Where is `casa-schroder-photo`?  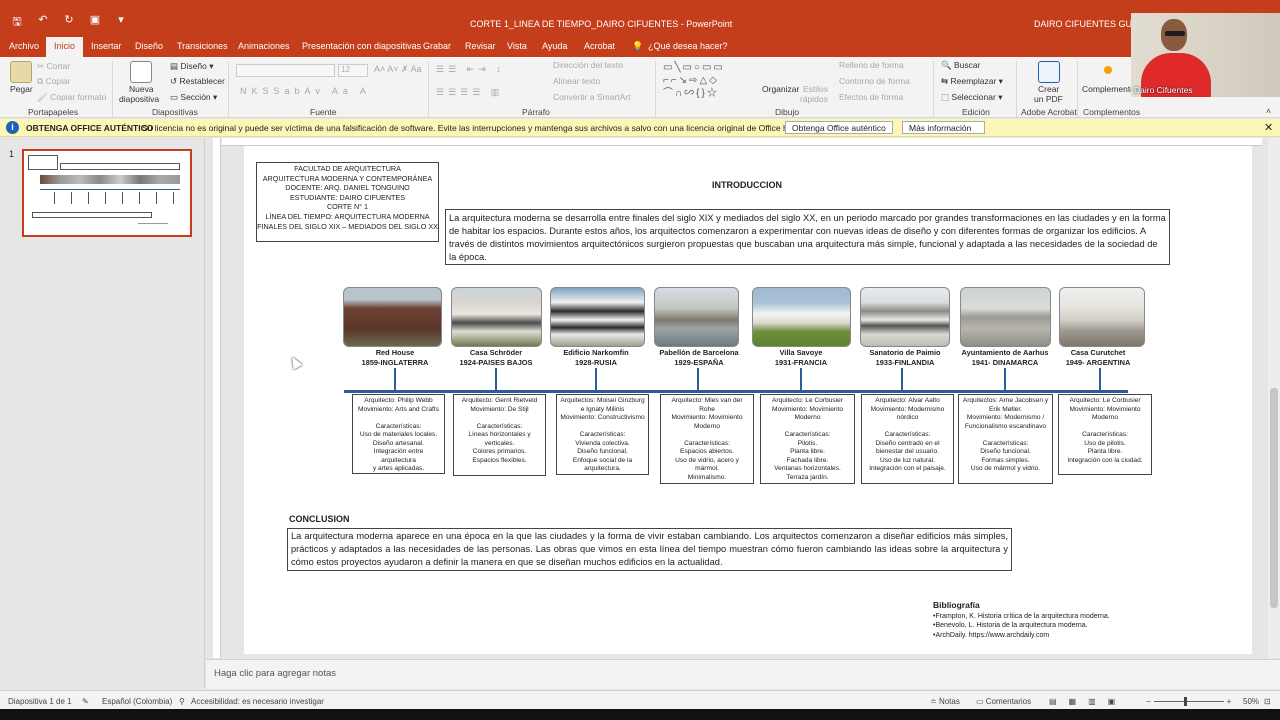 casa-schroder-photo is located at coordinates (496, 317).